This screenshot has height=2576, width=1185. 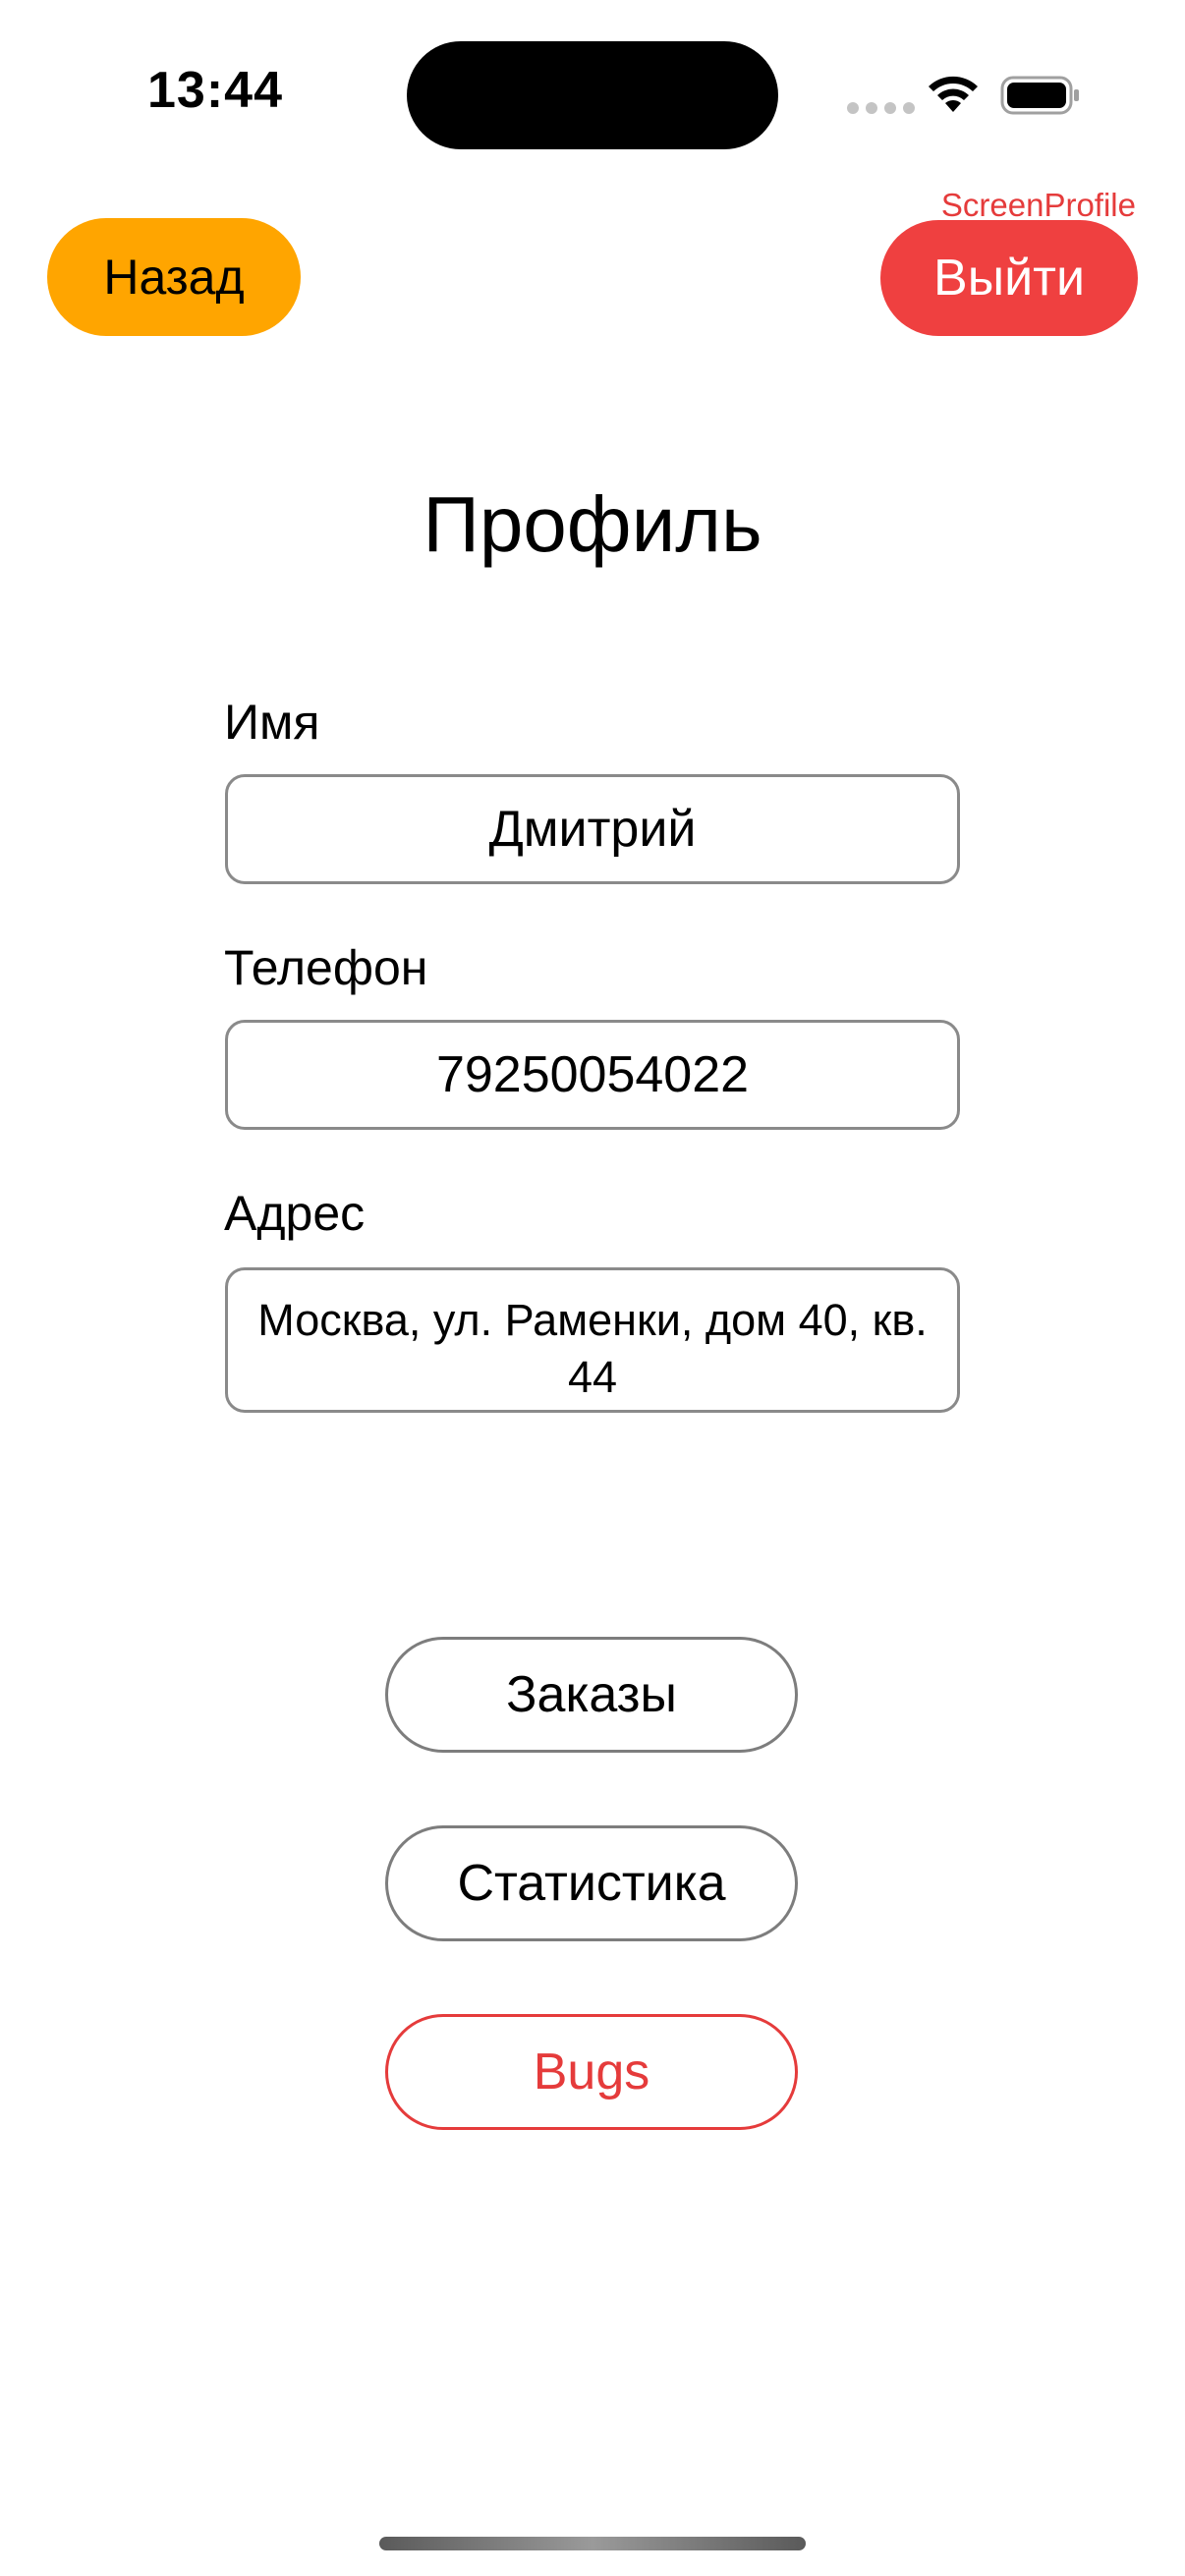 I want to click on home-indicator, so click(x=592, y=2543).